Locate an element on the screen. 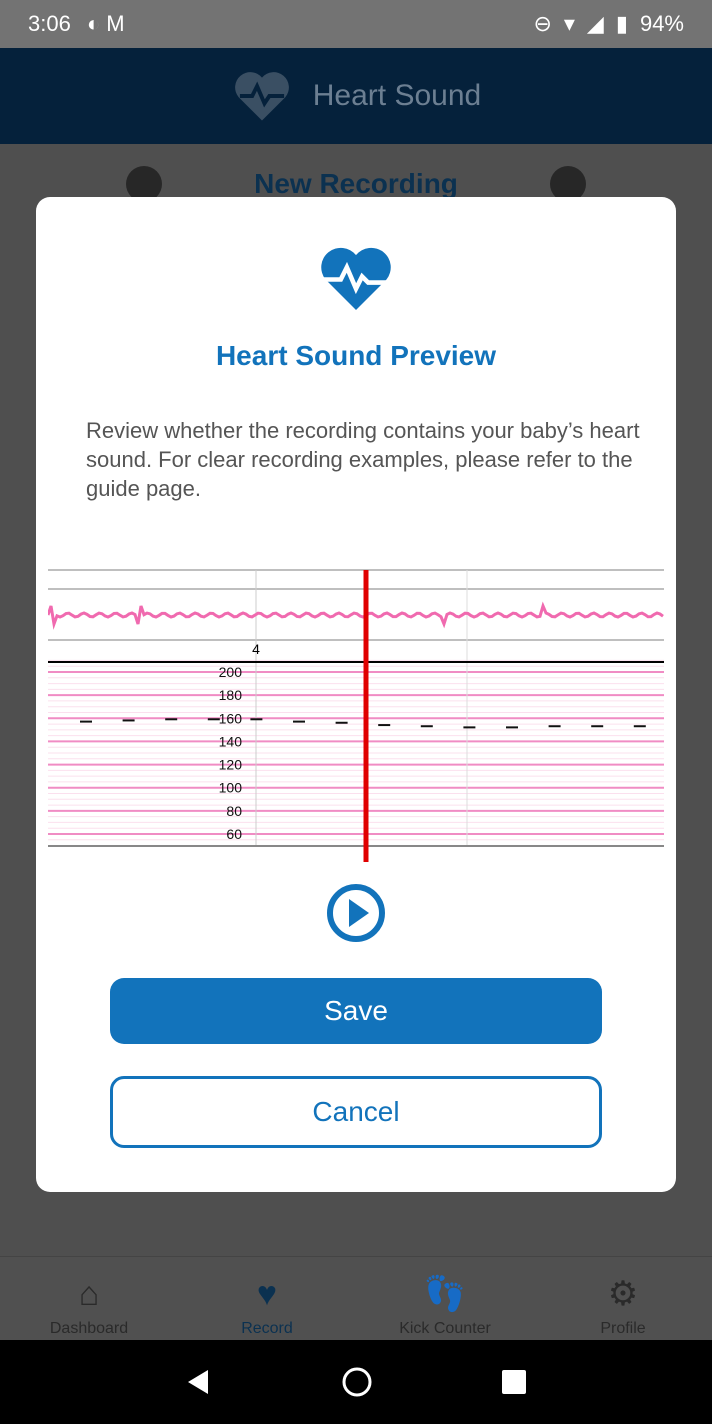 Image resolution: width=712 pixels, height=1424 pixels. app-bar: Heart Sound is located at coordinates (356, 96).